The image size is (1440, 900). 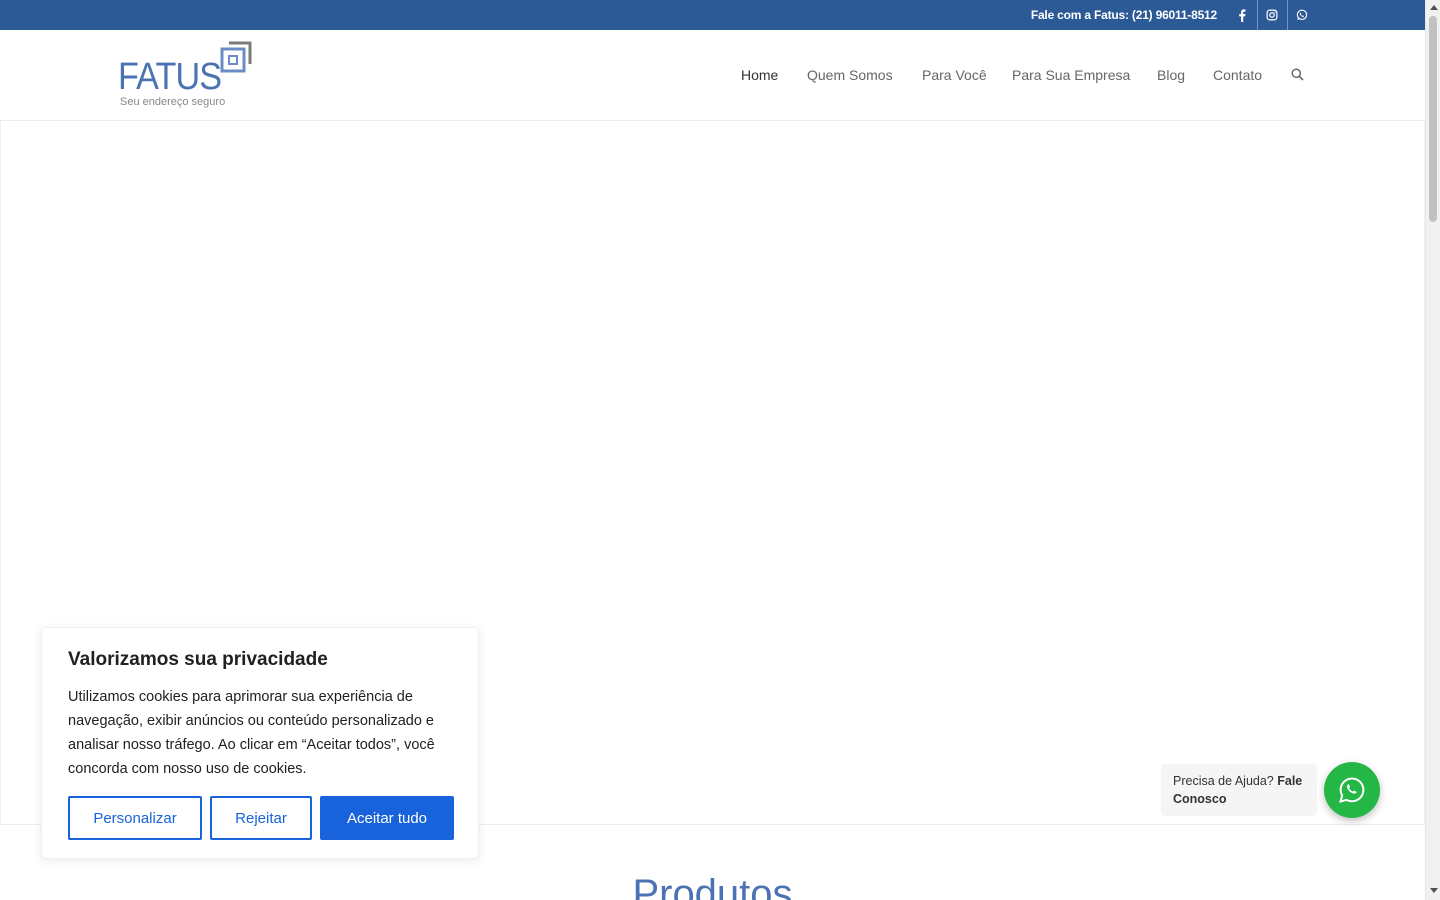 I want to click on reject-button: Rejeitar, so click(x=261, y=818).